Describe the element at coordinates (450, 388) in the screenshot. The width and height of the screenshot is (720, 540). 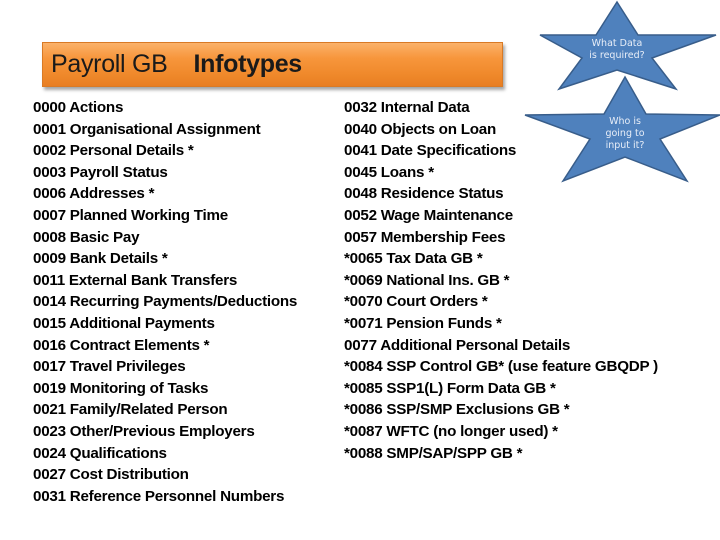
I see `list-item: *0085 SSP1(L) Form Data GB *` at that location.